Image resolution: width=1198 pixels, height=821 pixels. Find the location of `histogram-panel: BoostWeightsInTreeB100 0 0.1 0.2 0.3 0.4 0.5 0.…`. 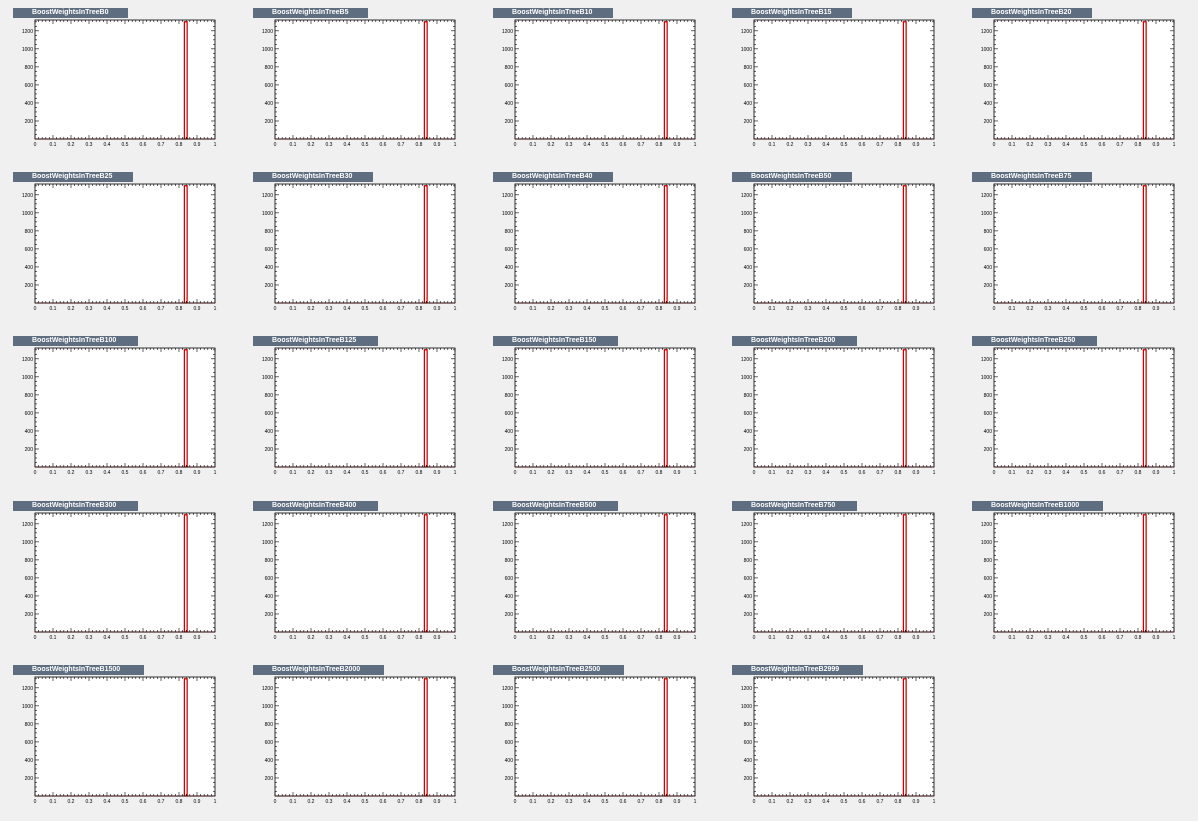

histogram-panel: BoostWeightsInTreeB100 0 0.1 0.2 0.3 0.4 0.5 0.… is located at coordinates (115, 411).